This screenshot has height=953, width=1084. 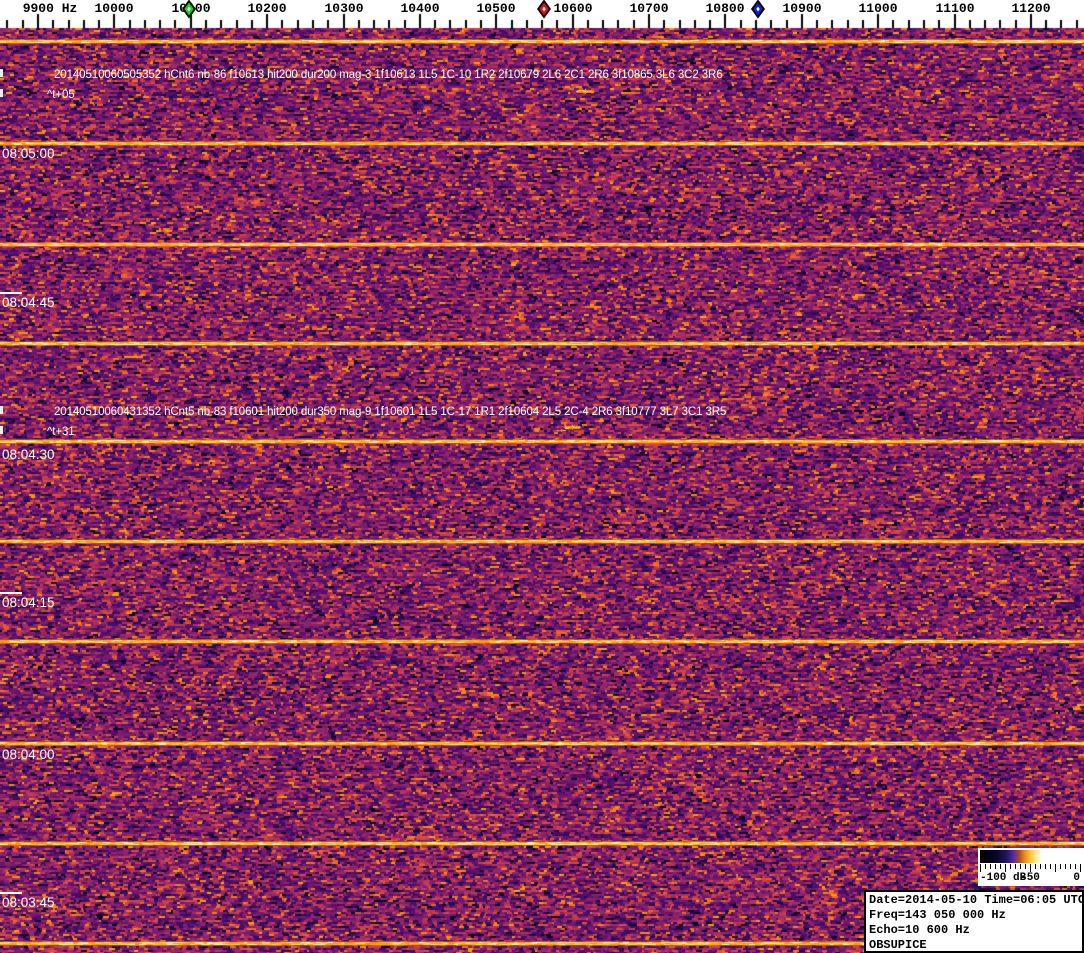 I want to click on time-label-080500: 08:05:00, so click(x=28, y=153).